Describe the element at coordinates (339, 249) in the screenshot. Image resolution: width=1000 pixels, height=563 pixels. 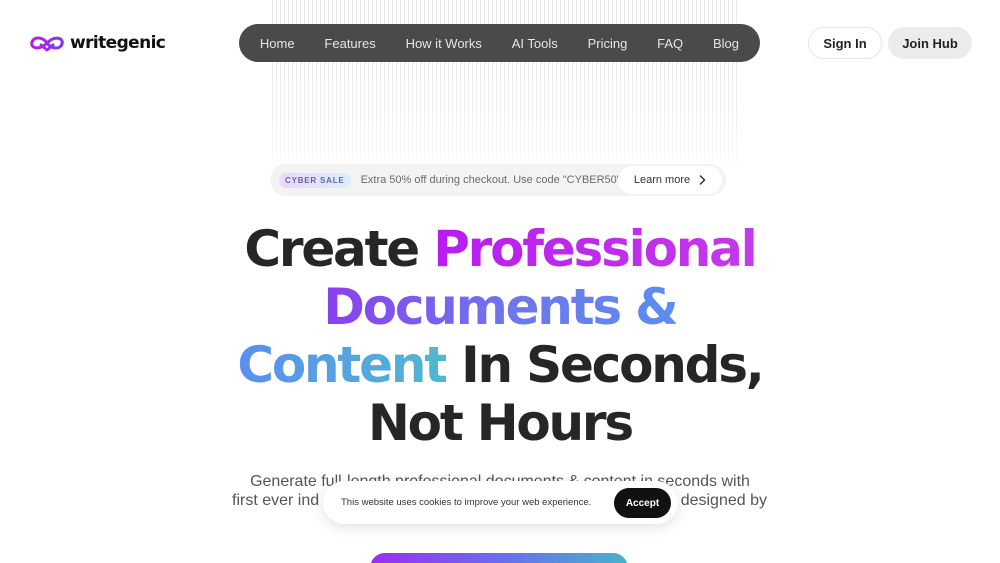
I see `hero-word-create: Create` at that location.